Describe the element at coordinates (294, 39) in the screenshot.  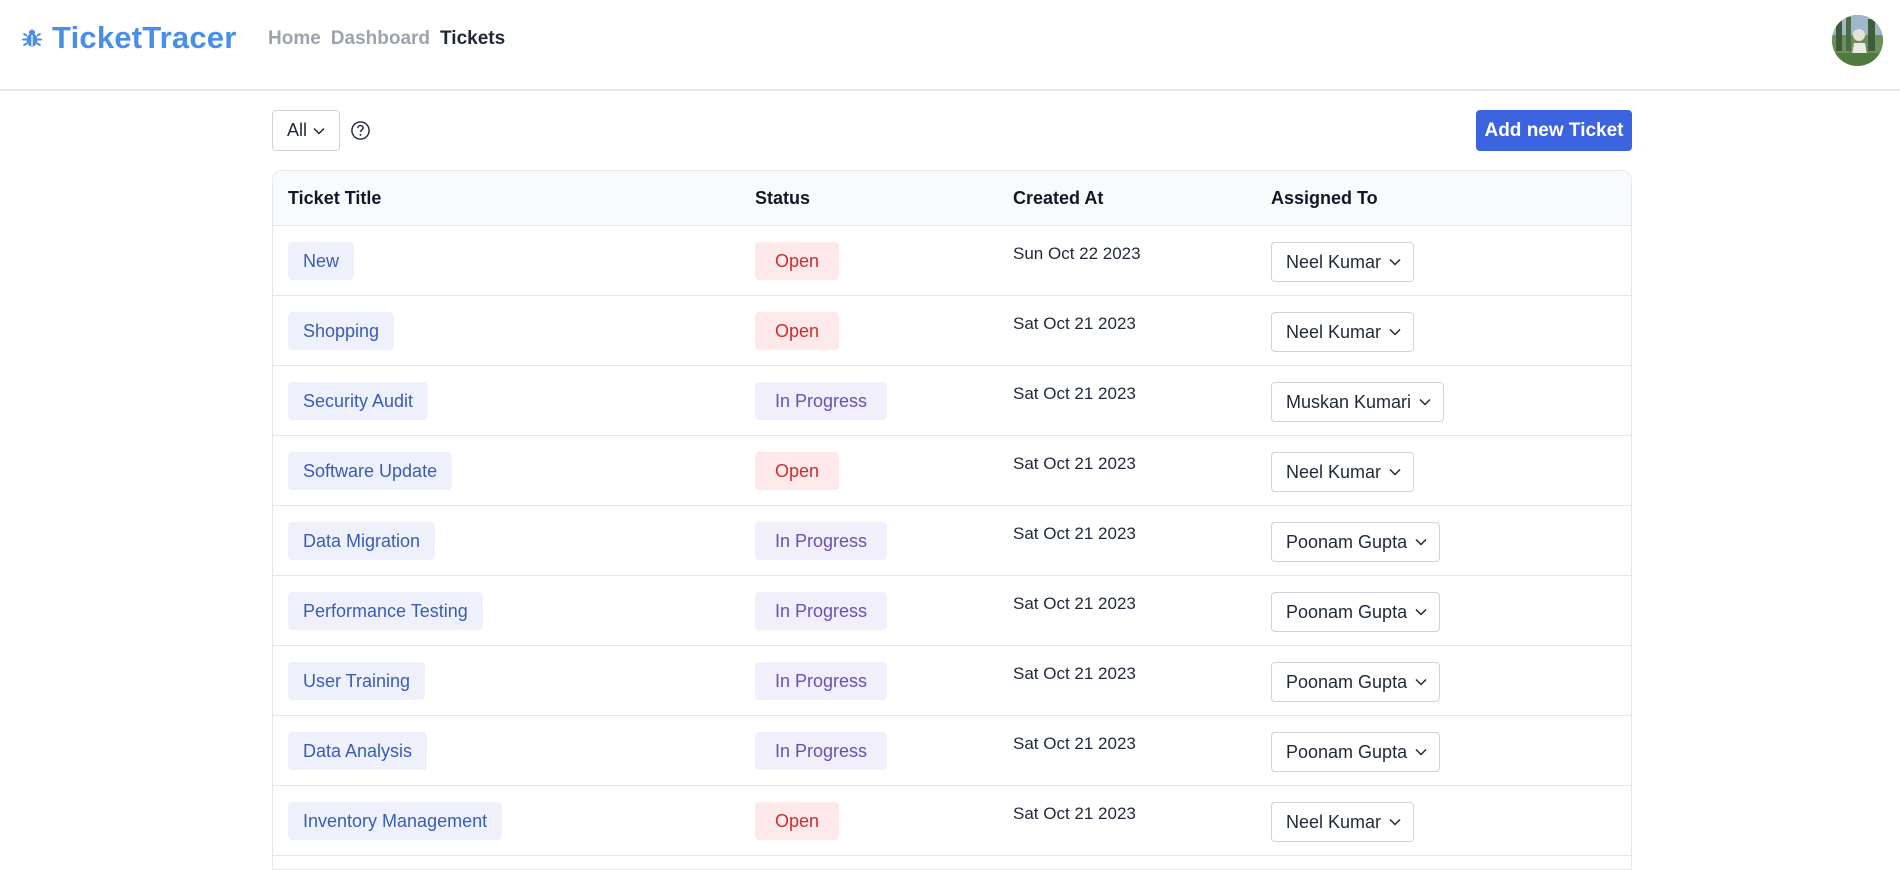
I see `nav-home: Home` at that location.